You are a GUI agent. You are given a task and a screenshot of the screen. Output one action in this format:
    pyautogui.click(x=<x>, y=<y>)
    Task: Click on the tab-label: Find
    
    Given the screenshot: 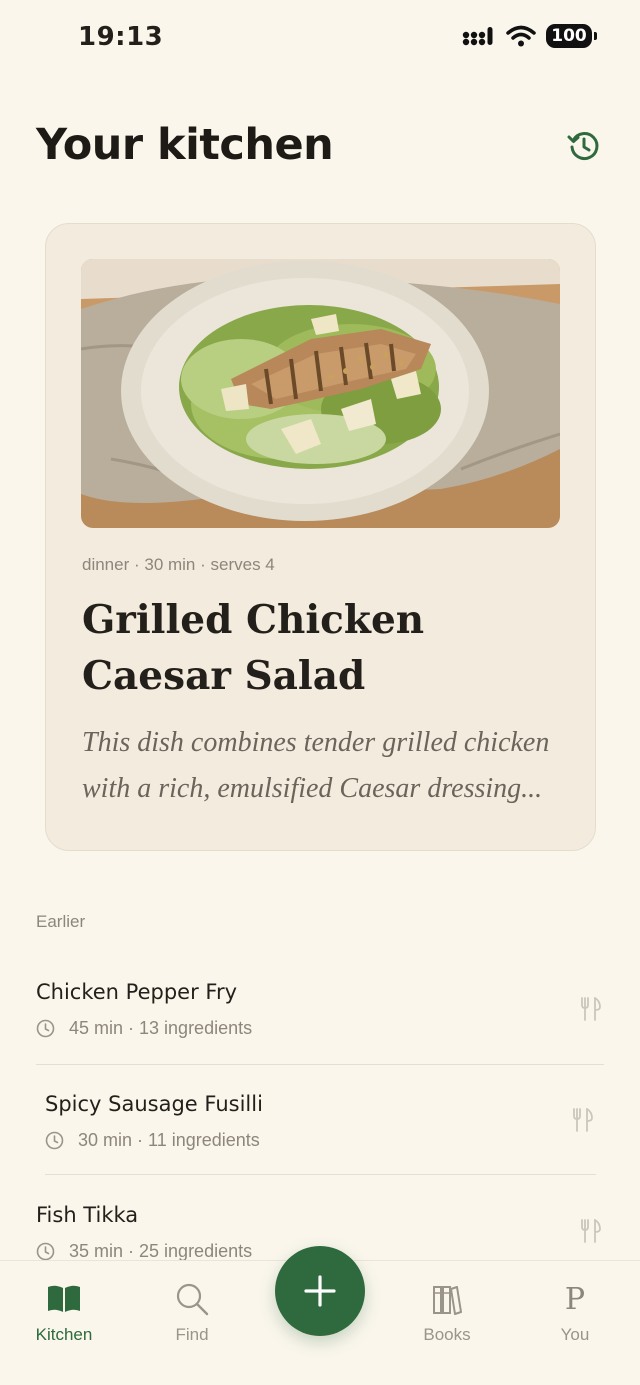 What is the action you would take?
    pyautogui.click(x=192, y=1334)
    